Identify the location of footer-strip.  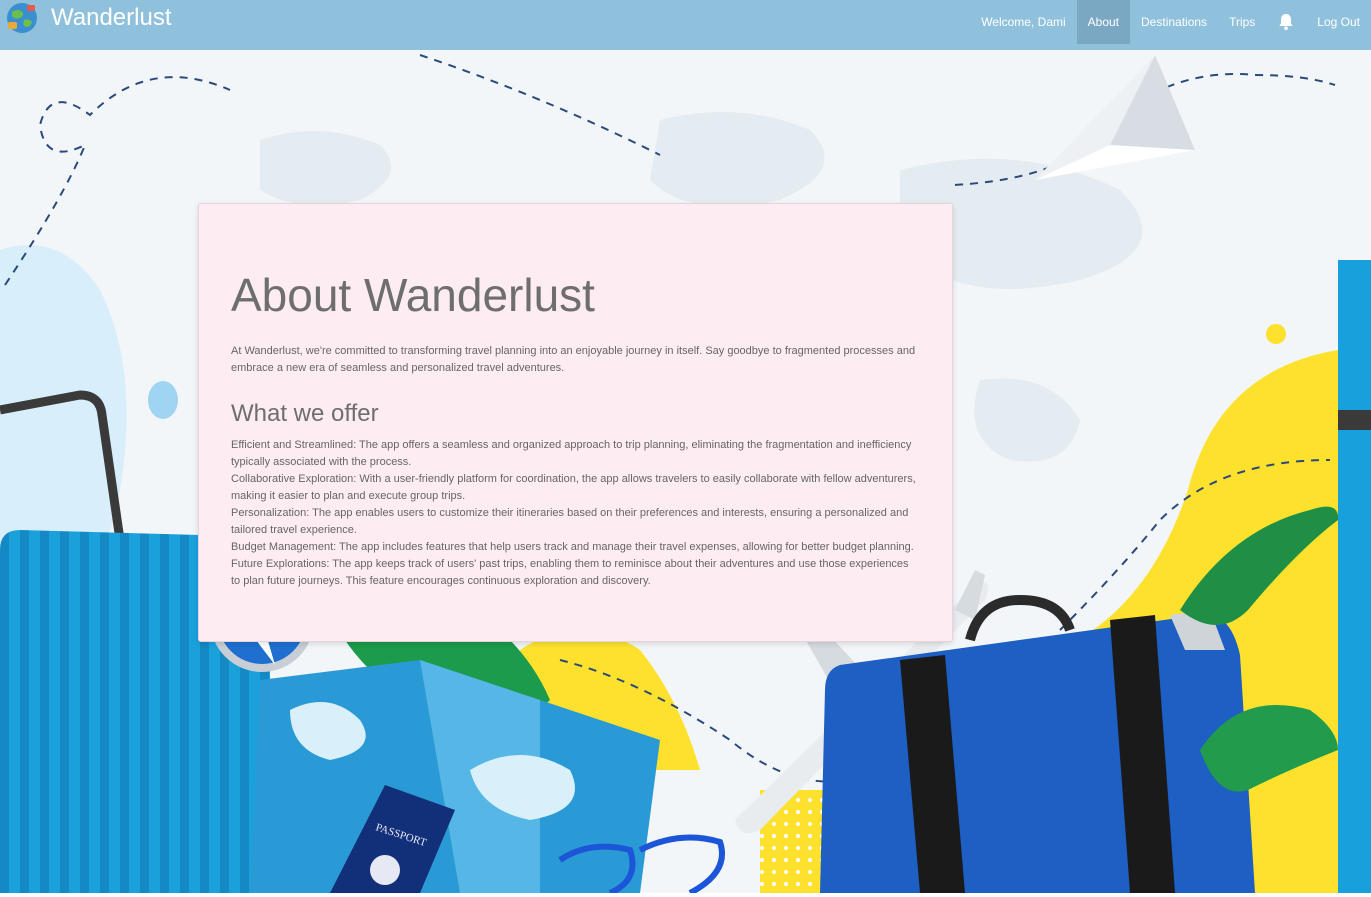
(685, 895).